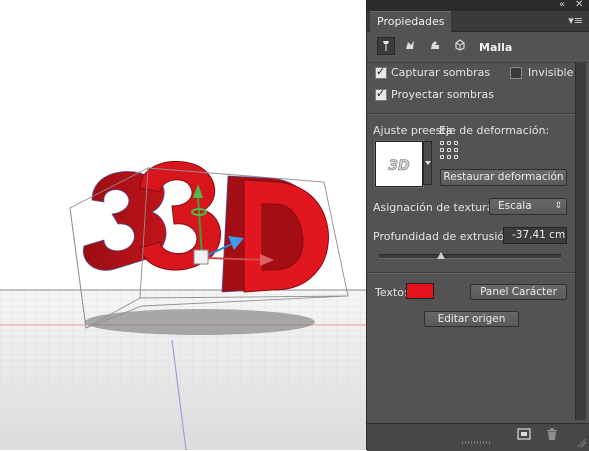 The width and height of the screenshot is (589, 451). What do you see at coordinates (558, 206) in the screenshot?
I see `chevron-updown-icon: ⇕` at bounding box center [558, 206].